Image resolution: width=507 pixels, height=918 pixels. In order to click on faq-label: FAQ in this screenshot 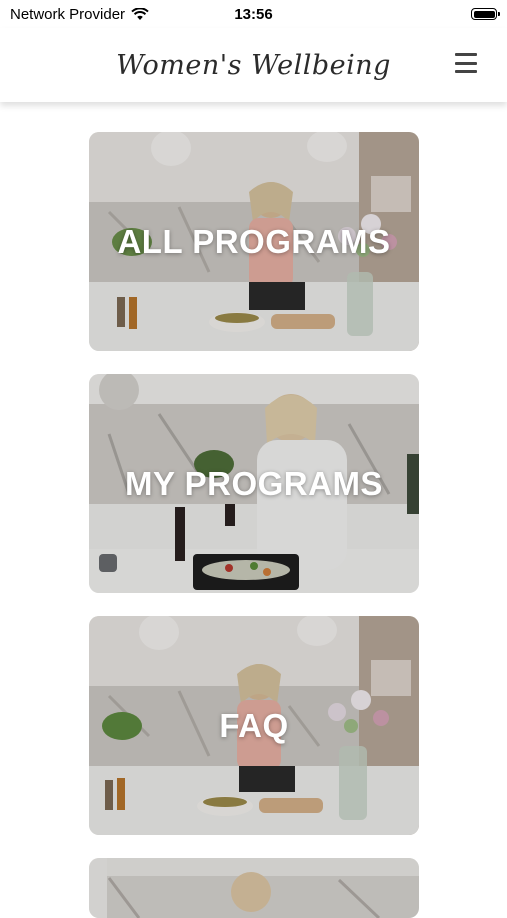, I will do `click(254, 725)`.